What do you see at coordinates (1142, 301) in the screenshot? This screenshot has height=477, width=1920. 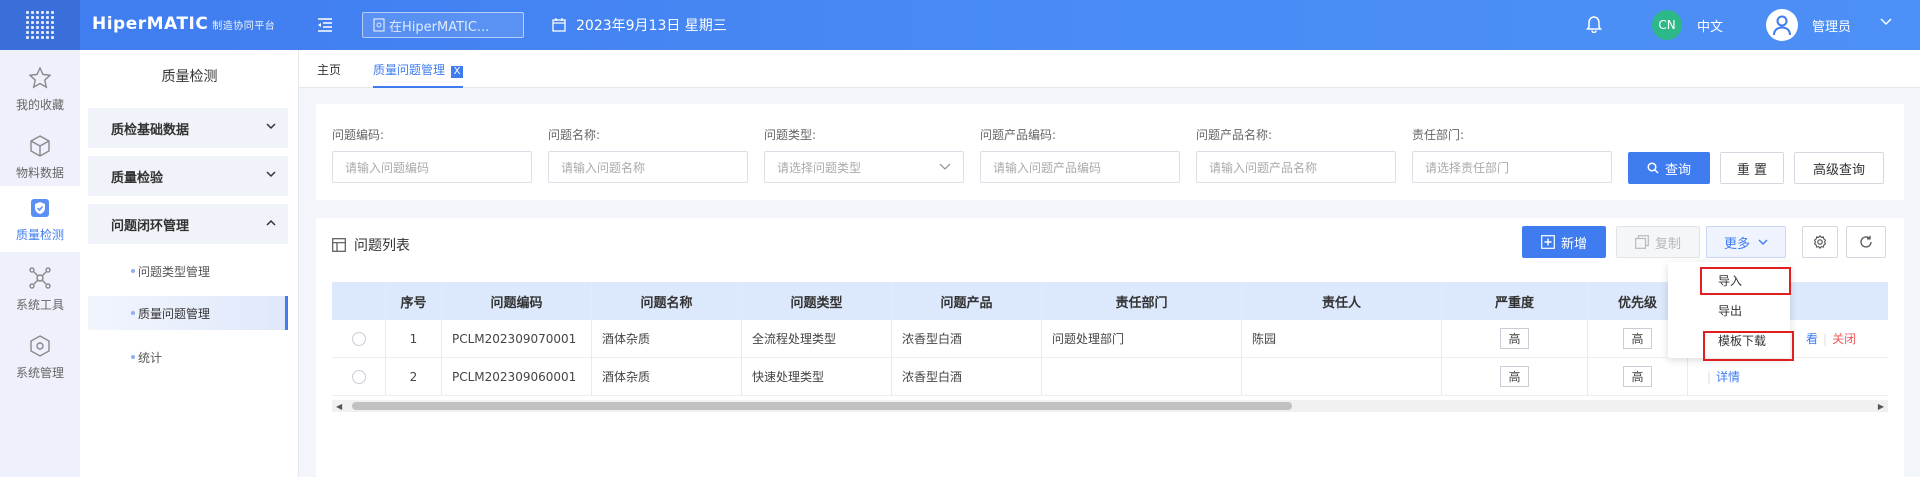 I see `column-header: 责任部门` at bounding box center [1142, 301].